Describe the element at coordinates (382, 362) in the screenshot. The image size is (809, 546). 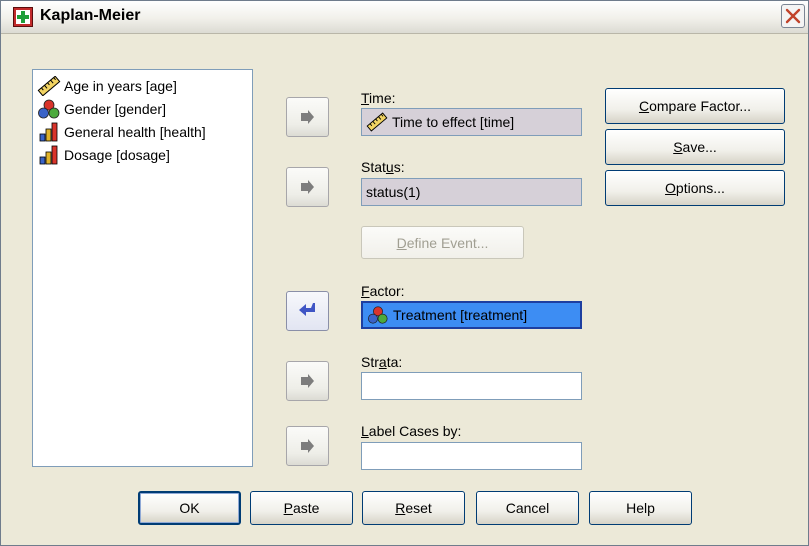
I see `strata-label: Strata:` at that location.